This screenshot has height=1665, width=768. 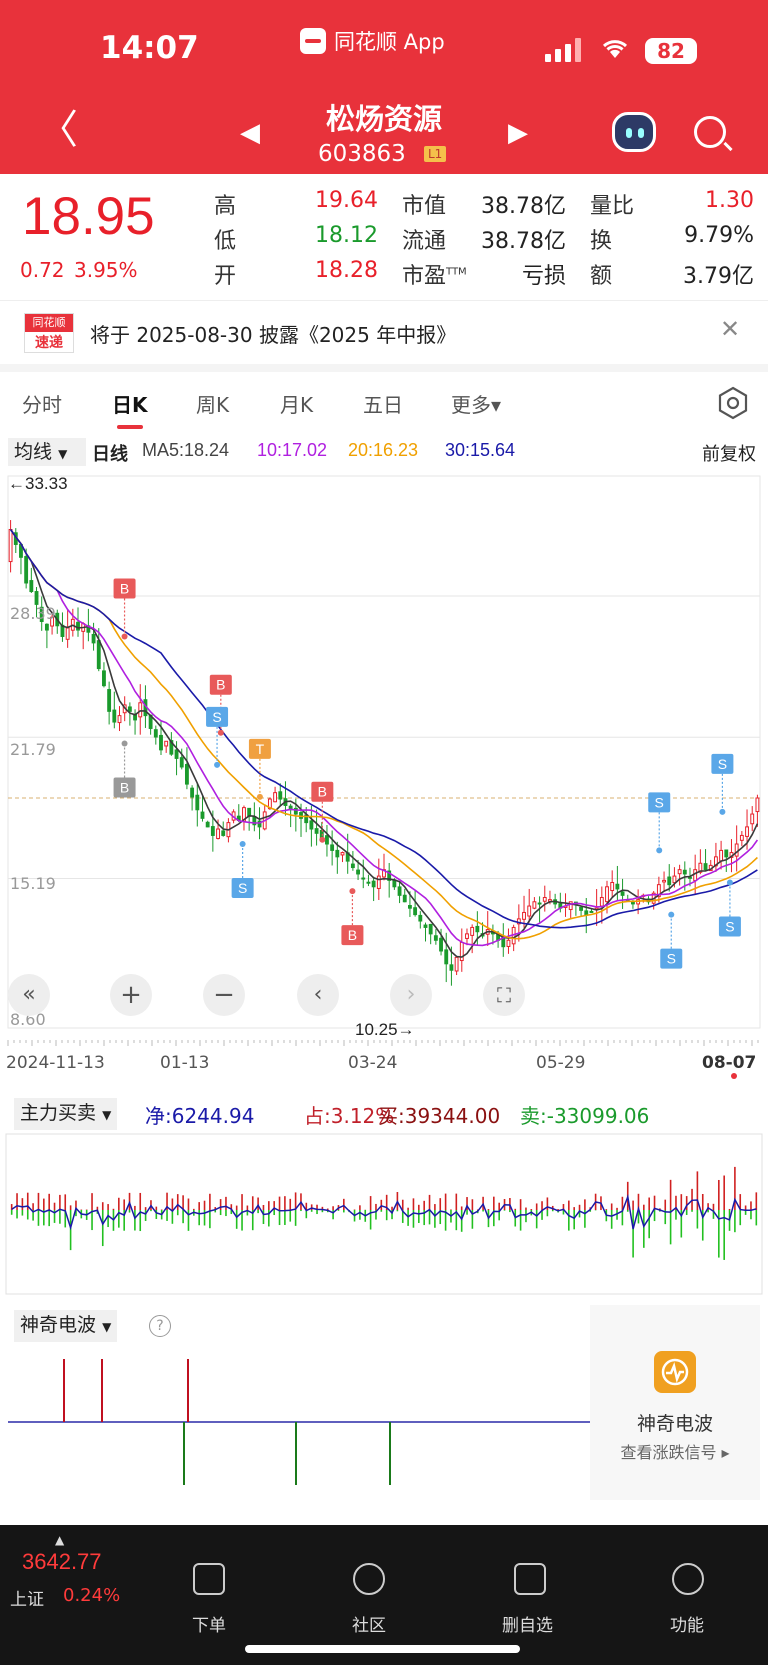 I want to click on zoom-out-full-icon: «, so click(x=29, y=995).